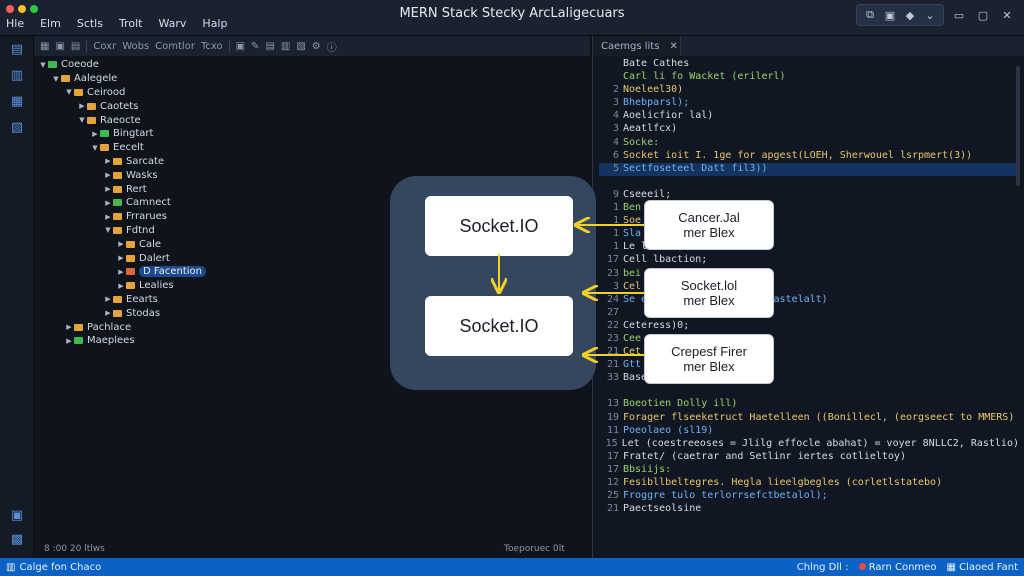 This screenshot has width=1024, height=576. Describe the element at coordinates (164, 189) in the screenshot. I see `tree-item: ▶ Rert` at that location.